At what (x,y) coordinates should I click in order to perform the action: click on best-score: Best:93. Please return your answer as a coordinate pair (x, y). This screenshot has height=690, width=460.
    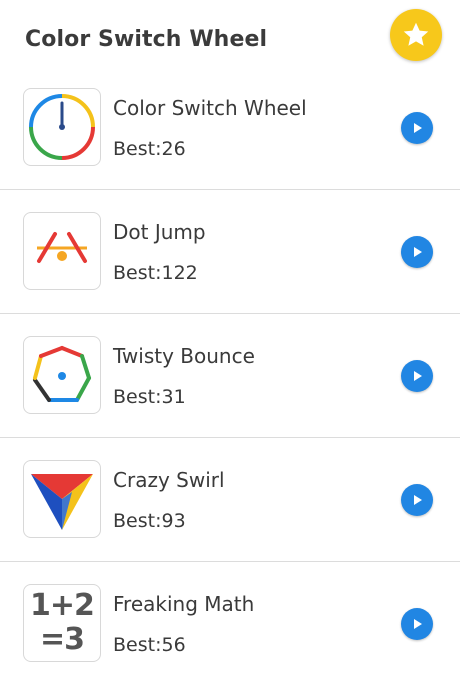
    Looking at the image, I should click on (149, 521).